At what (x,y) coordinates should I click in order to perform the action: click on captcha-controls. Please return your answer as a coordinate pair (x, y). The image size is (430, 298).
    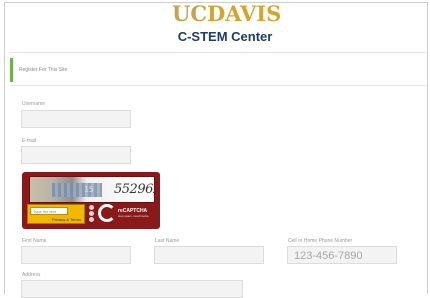
    Looking at the image, I should click on (91, 214).